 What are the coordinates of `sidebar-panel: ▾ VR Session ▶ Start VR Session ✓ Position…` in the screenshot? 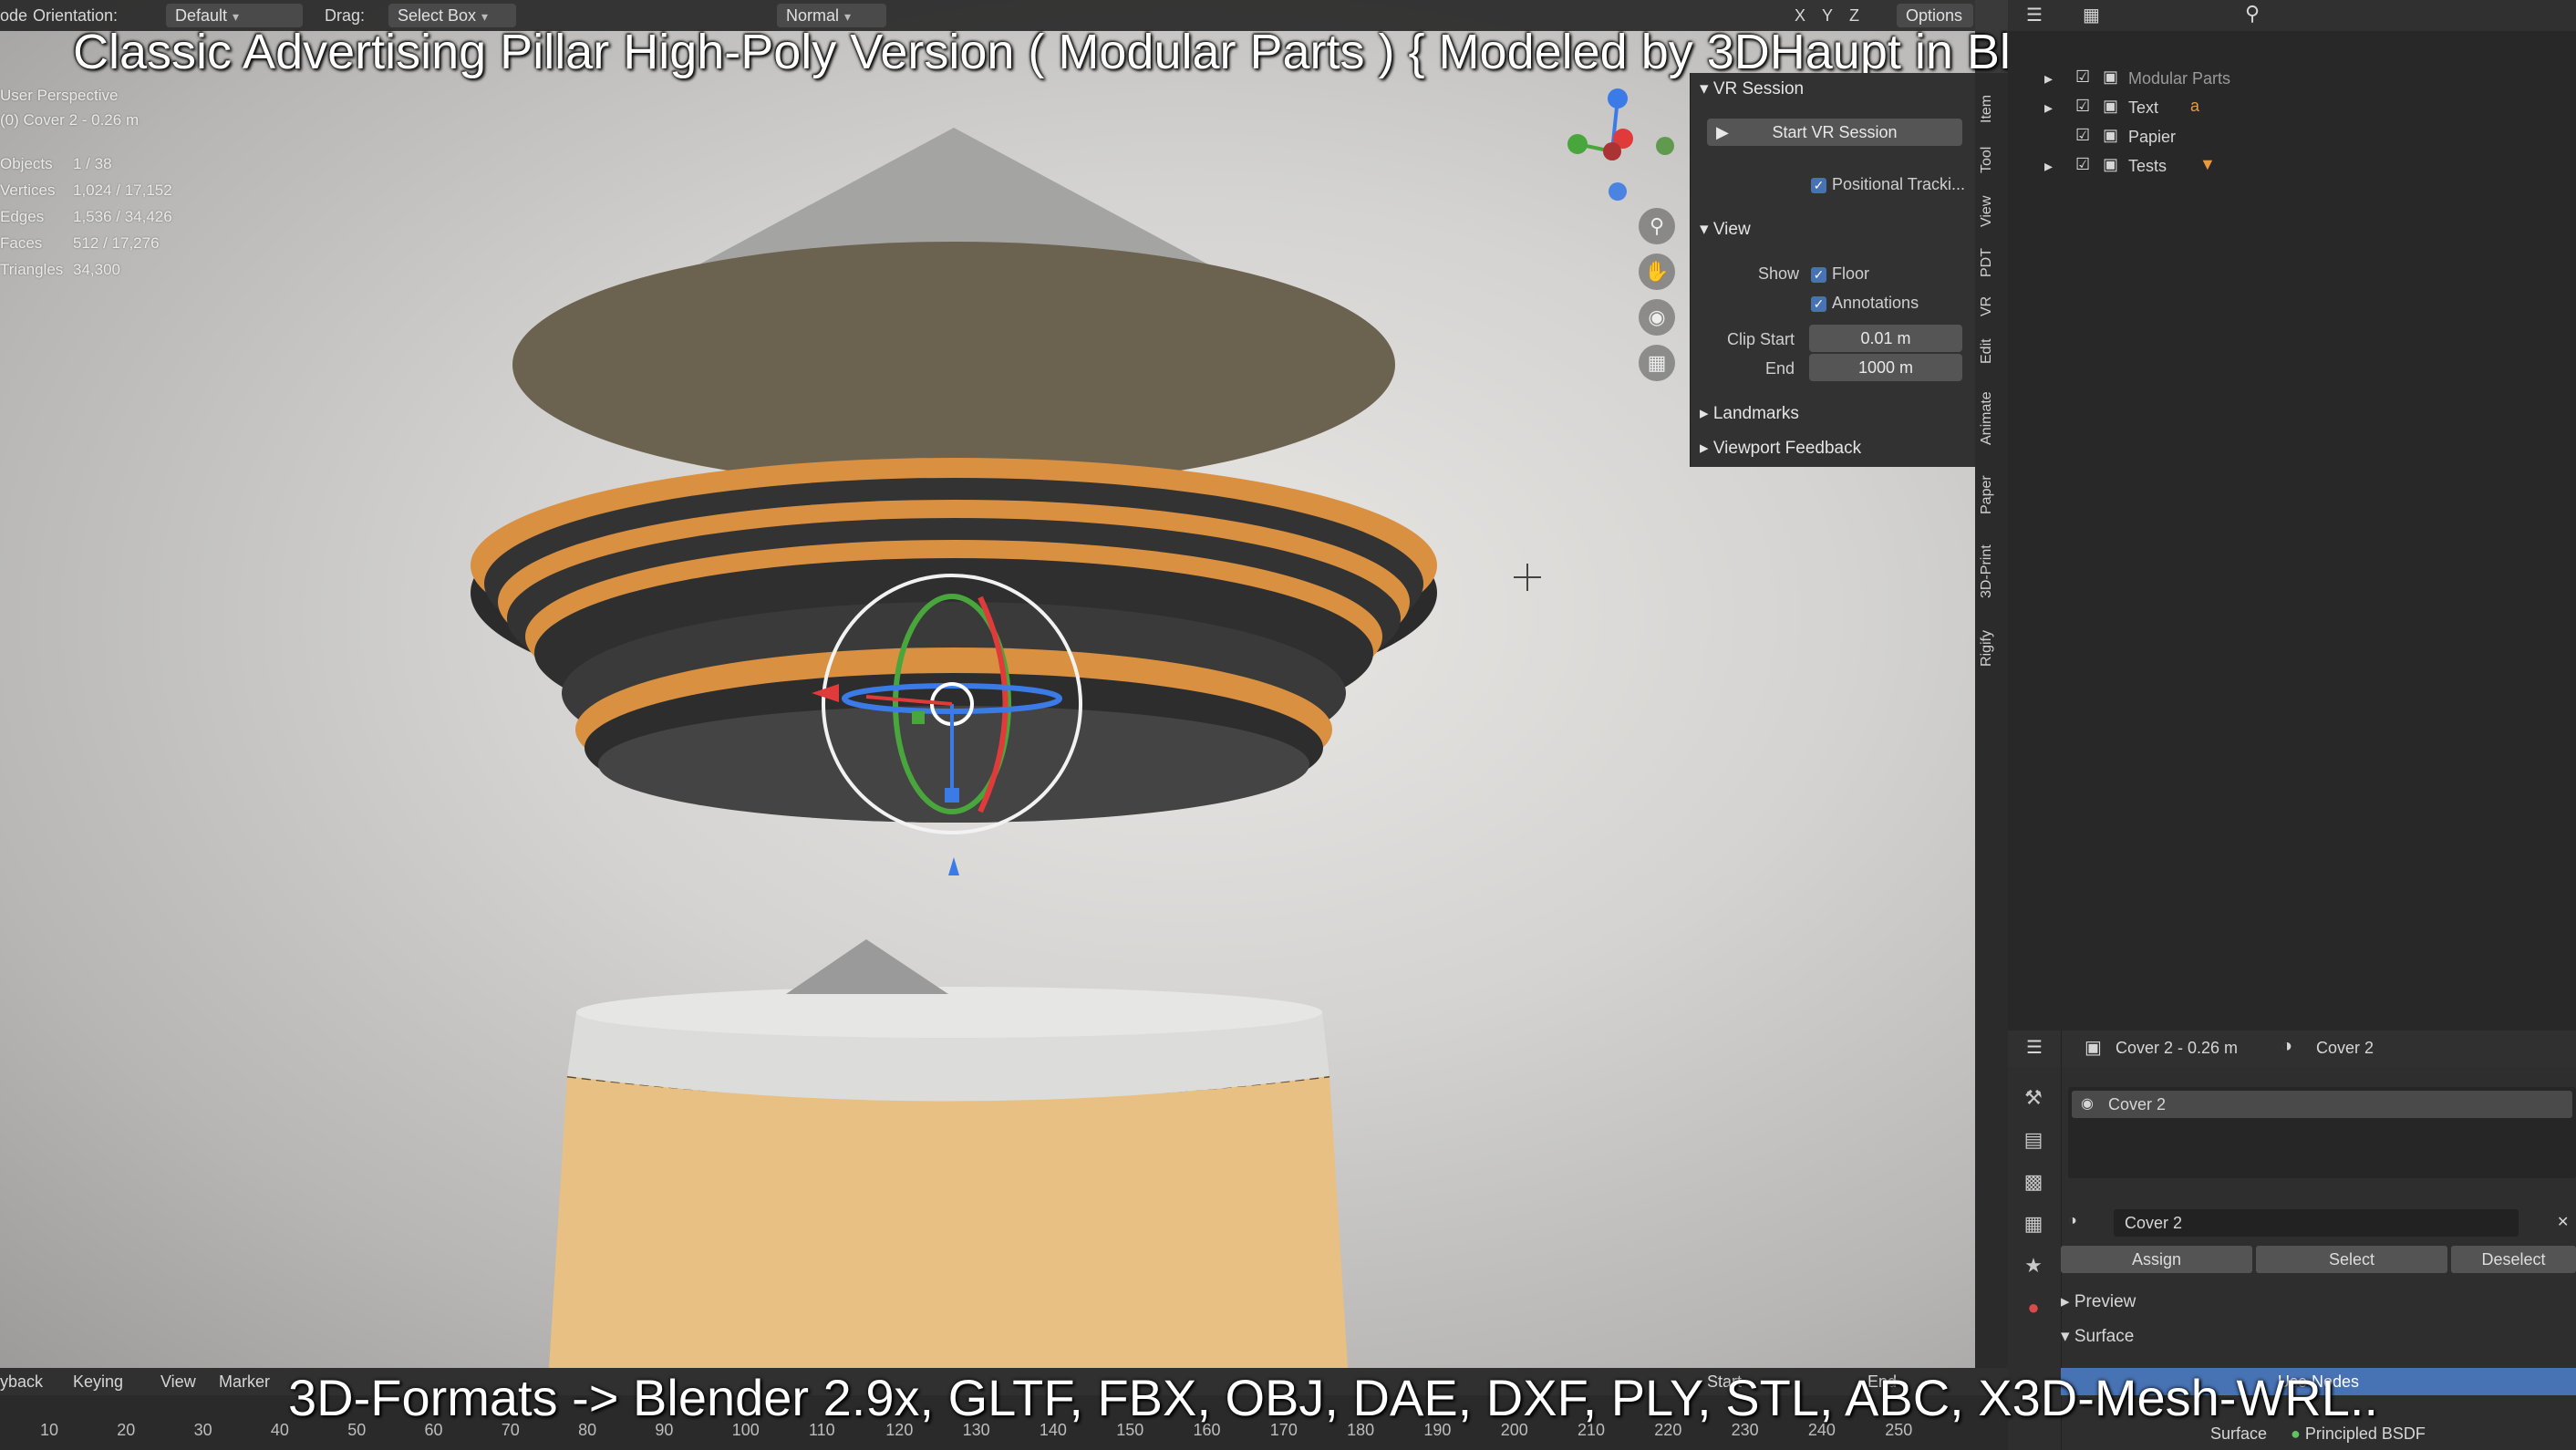 It's located at (1832, 270).